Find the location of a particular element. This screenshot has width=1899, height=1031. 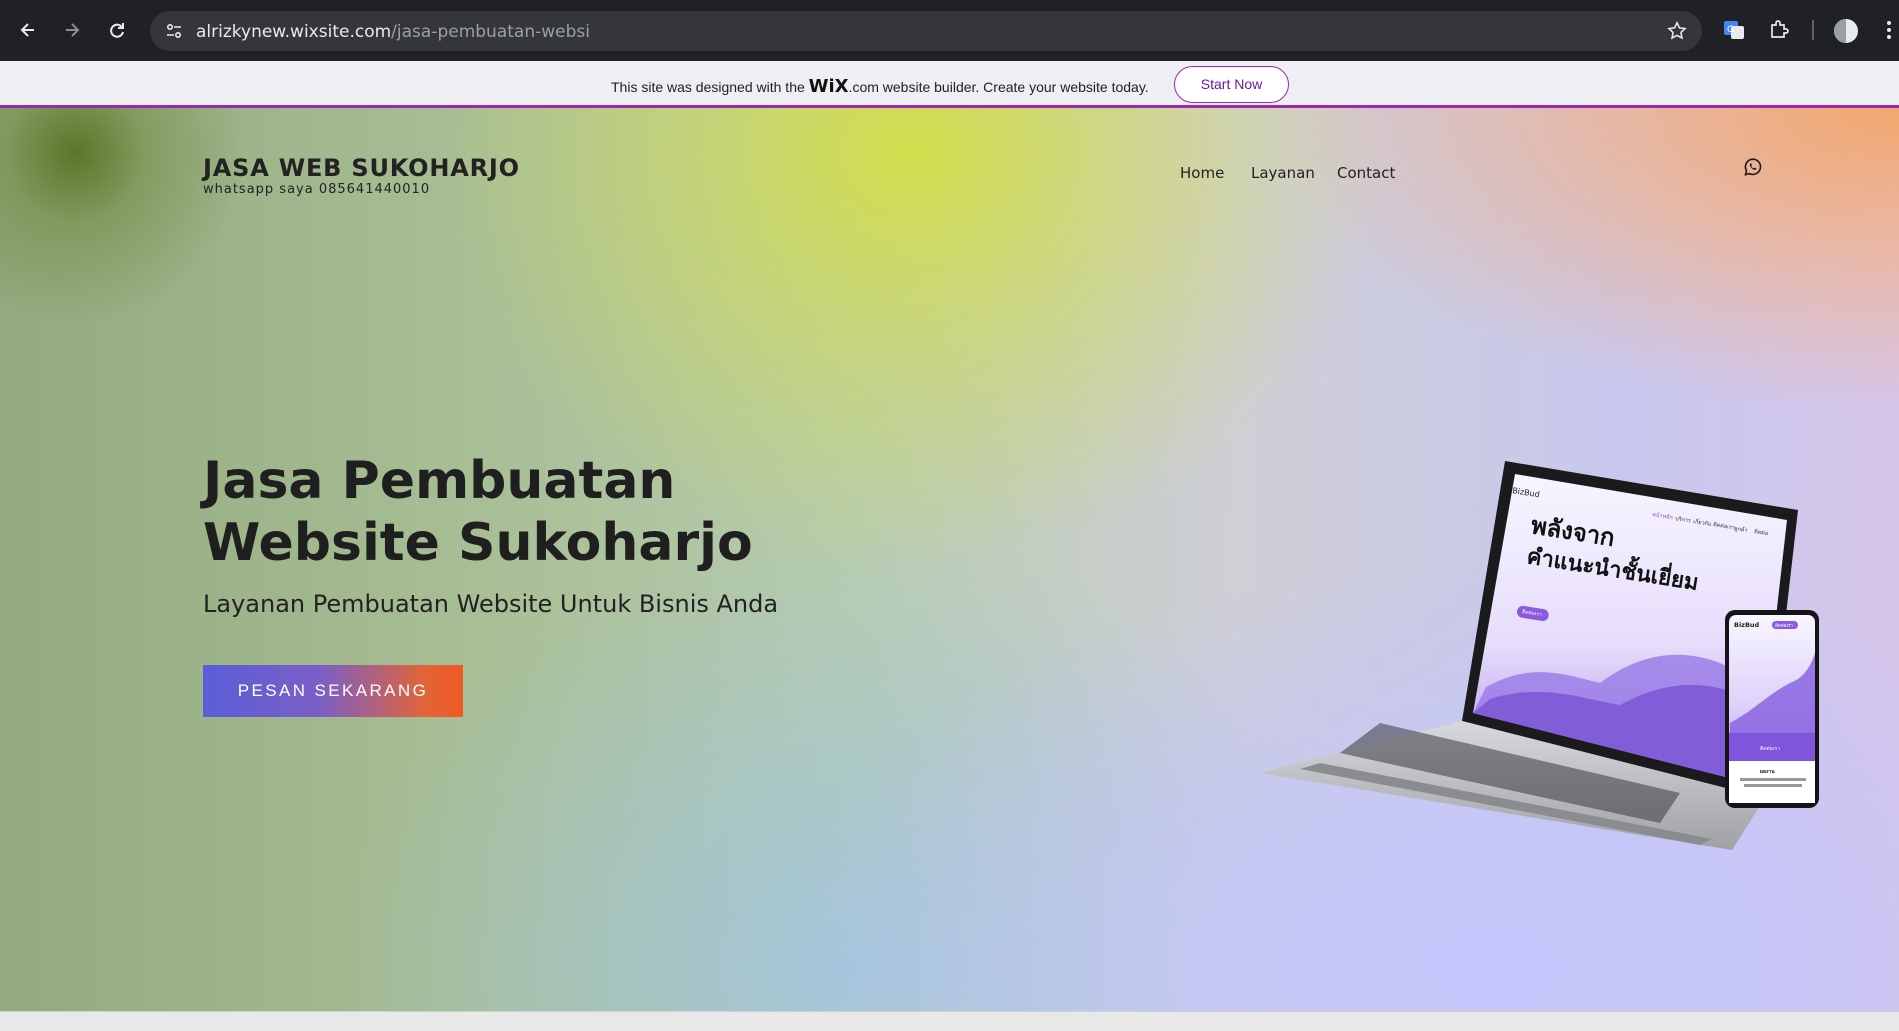

puzzle-icon is located at coordinates (1779, 30).